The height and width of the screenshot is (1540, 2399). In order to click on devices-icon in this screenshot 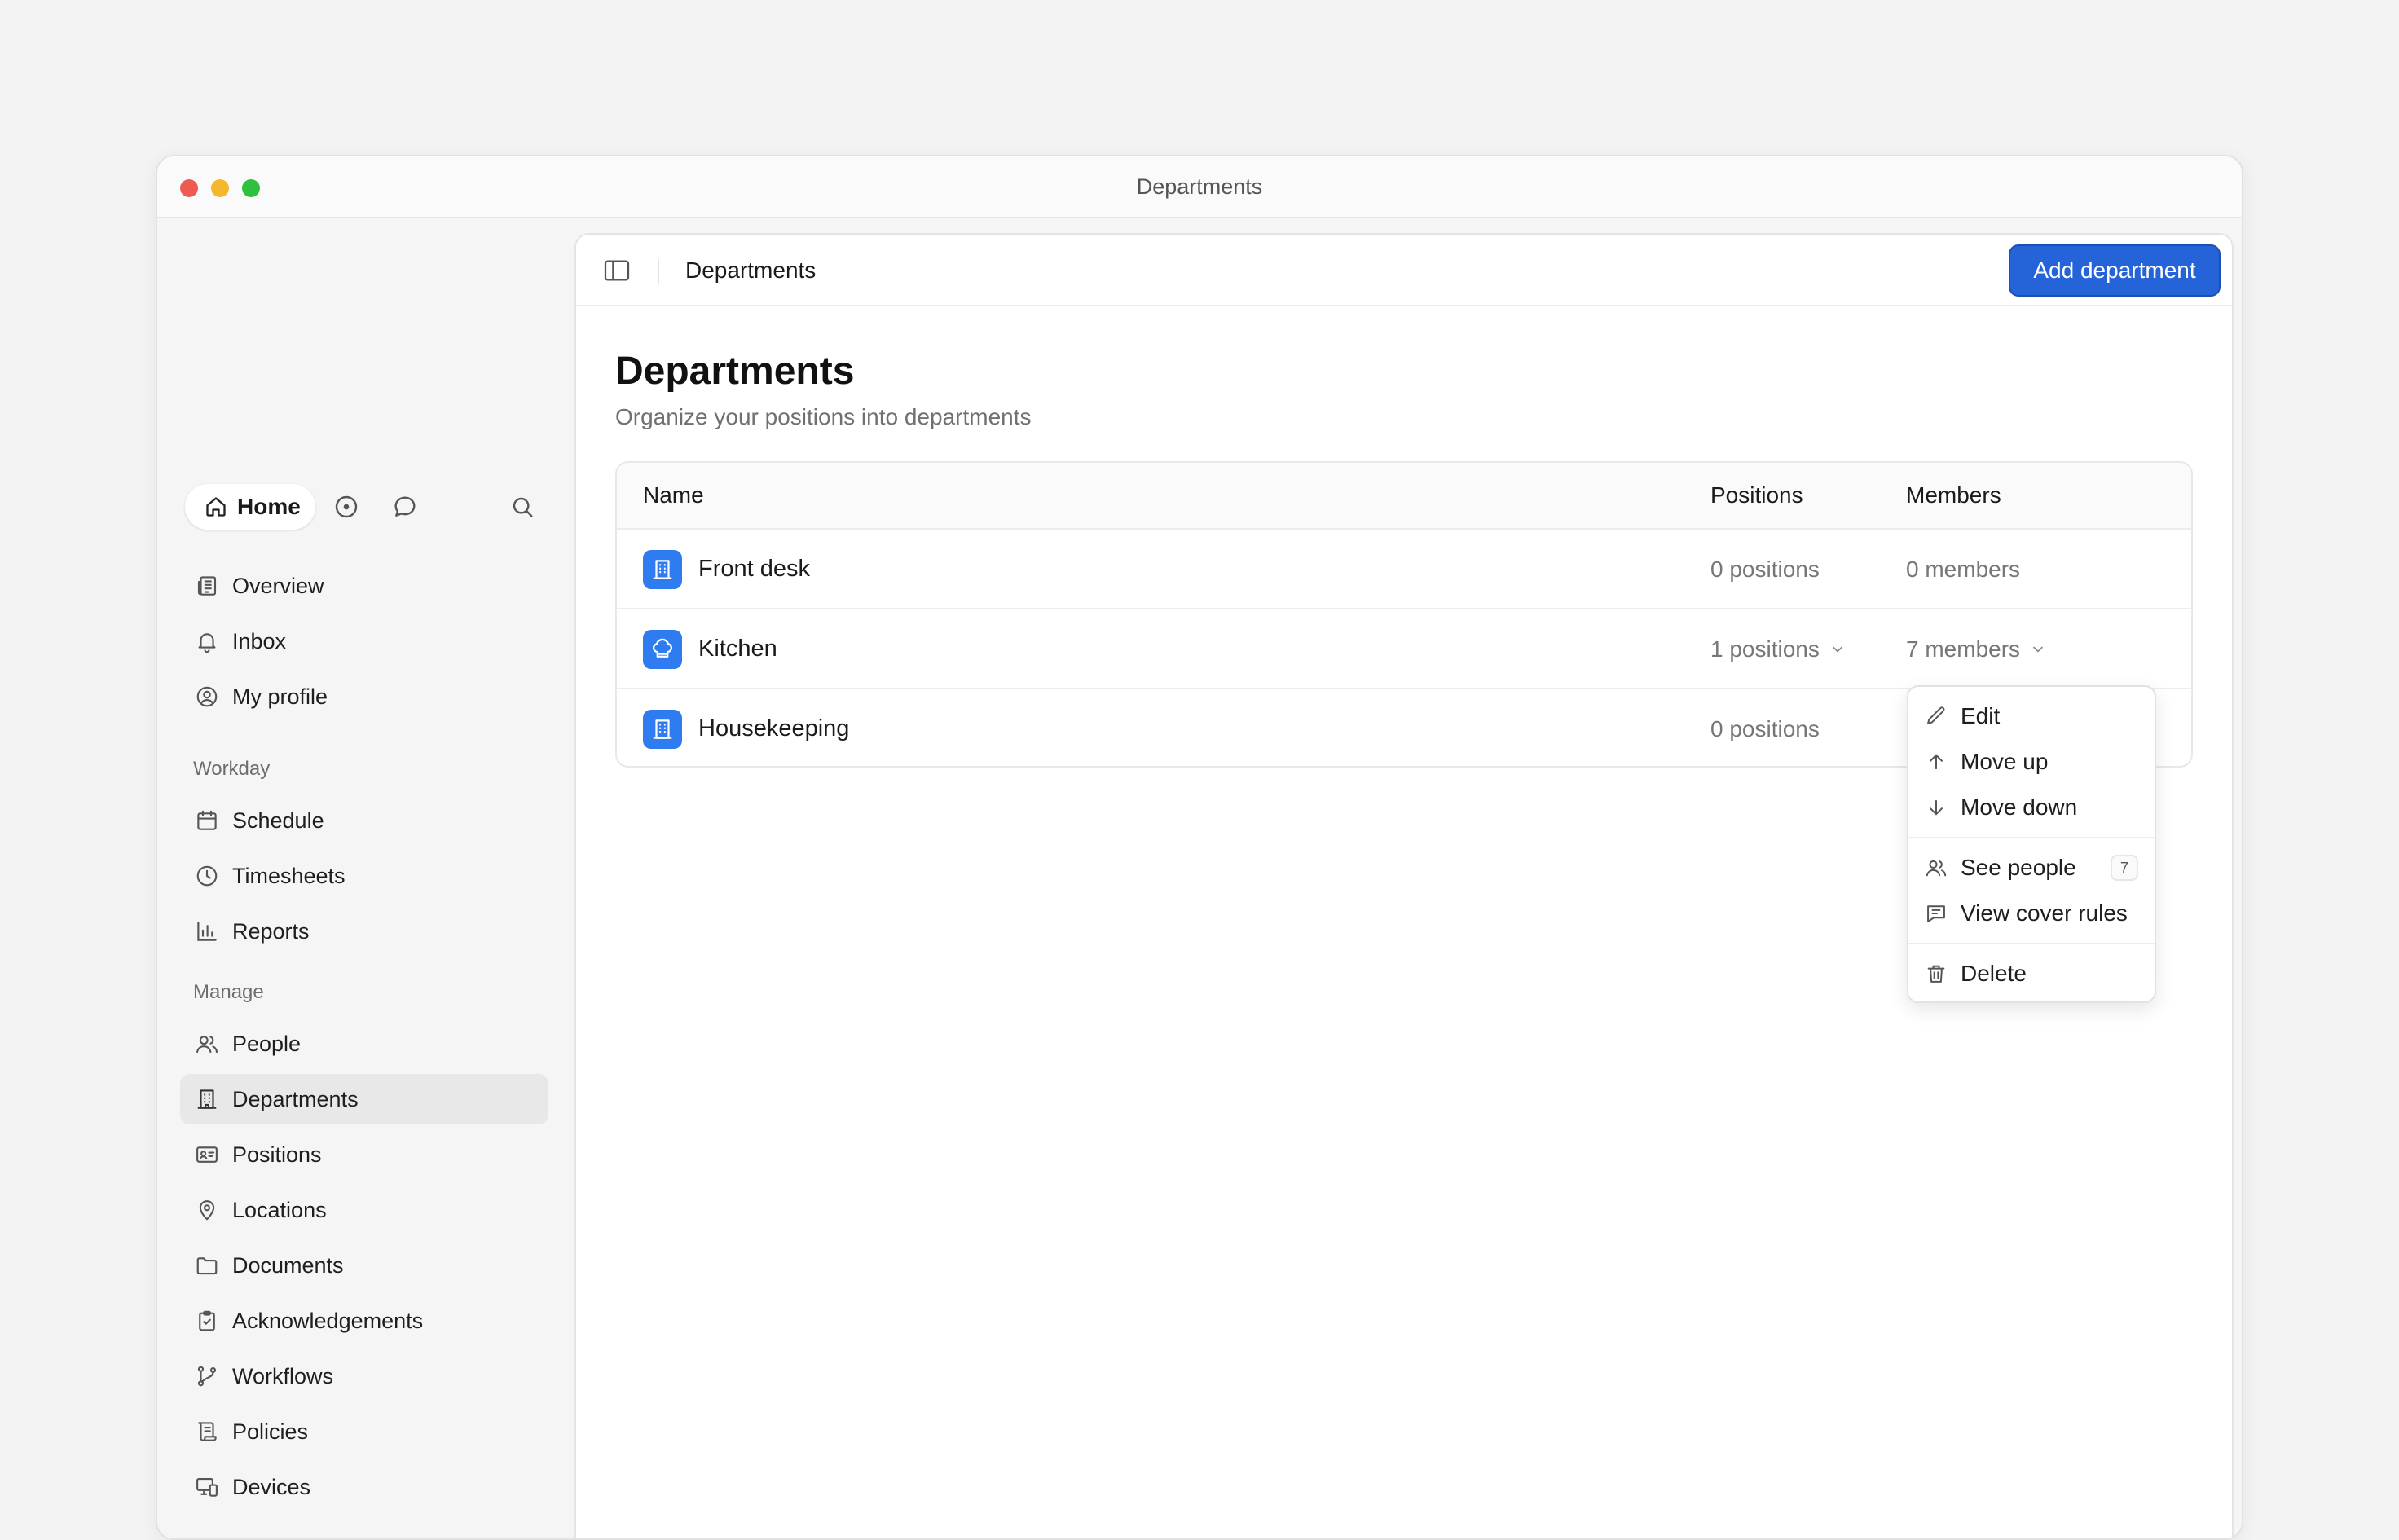, I will do `click(207, 1487)`.